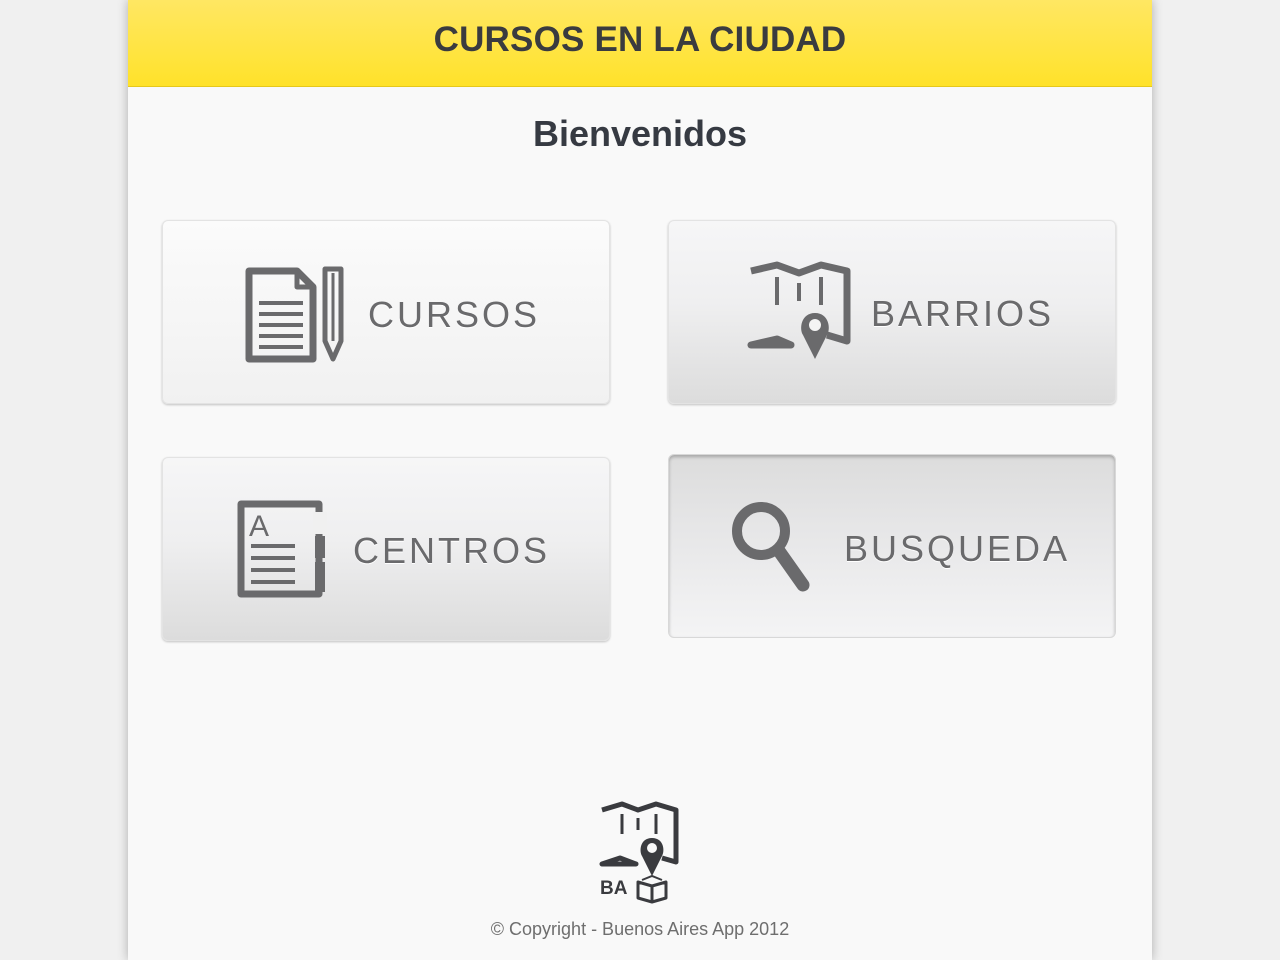 The image size is (1280, 960). I want to click on header-bar: CURSOS EN LA CIUDAD, so click(640, 43).